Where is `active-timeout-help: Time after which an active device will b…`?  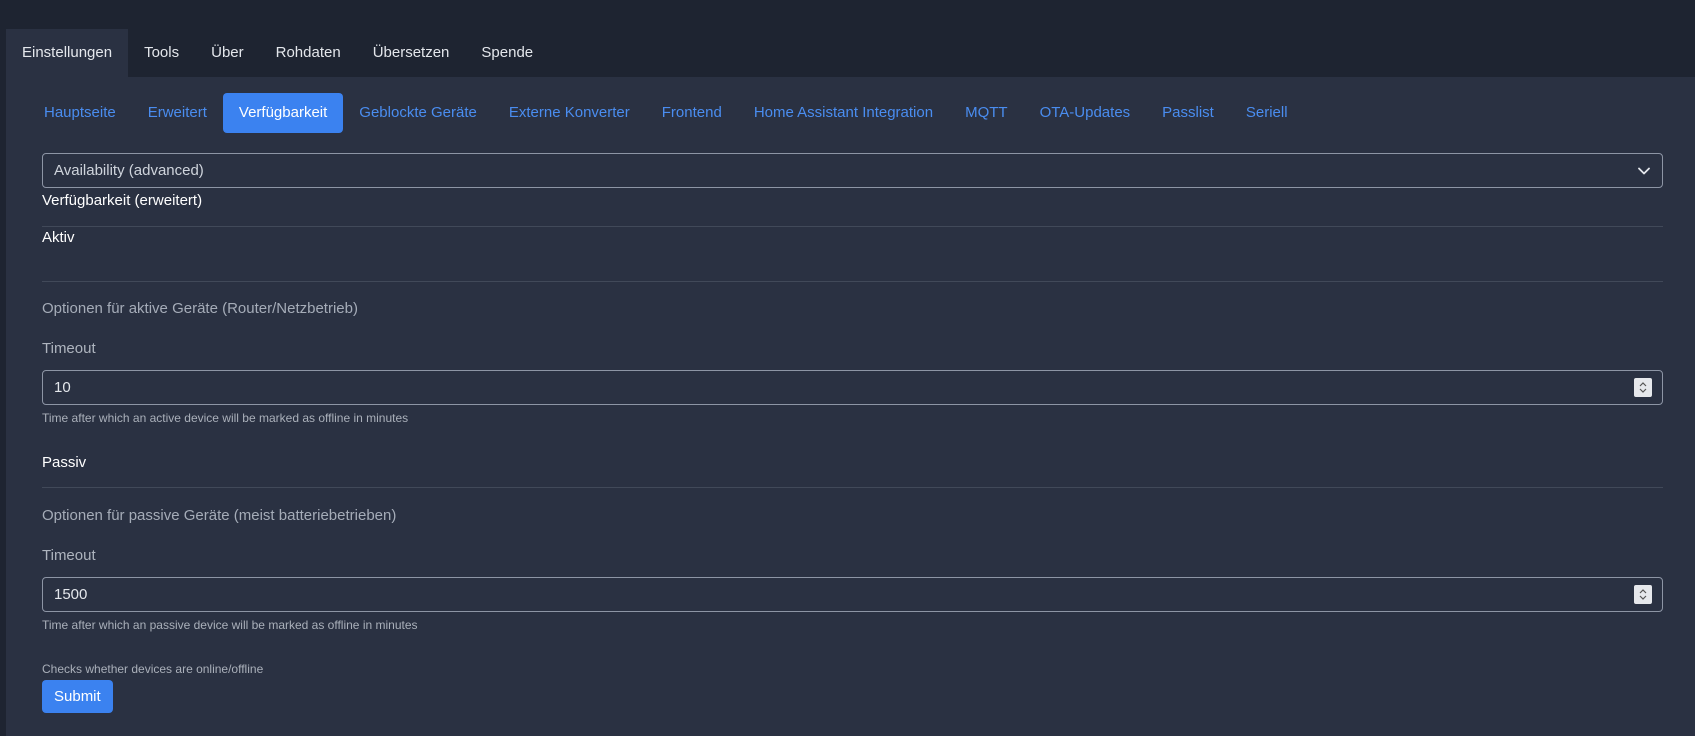
active-timeout-help: Time after which an active device will b… is located at coordinates (225, 418).